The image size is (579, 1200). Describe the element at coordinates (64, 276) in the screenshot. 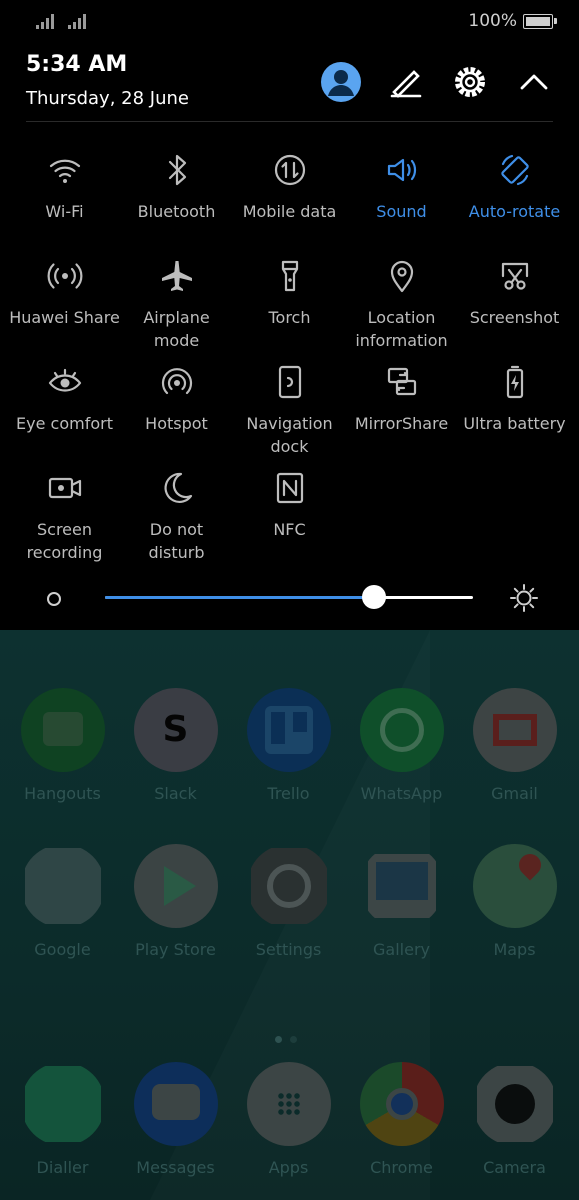

I see `huawei-share-icon` at that location.